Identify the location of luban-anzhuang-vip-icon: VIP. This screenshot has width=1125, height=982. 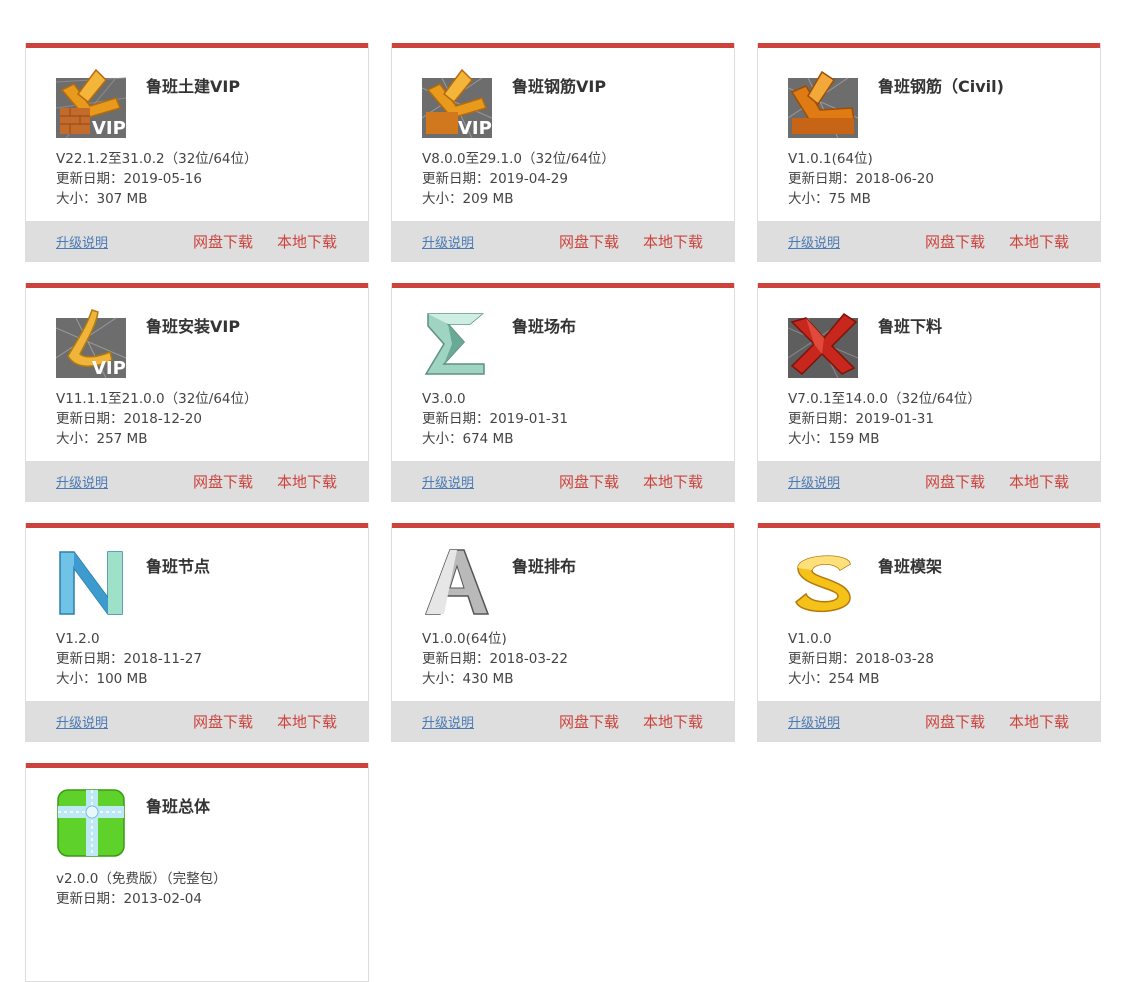
(91, 343).